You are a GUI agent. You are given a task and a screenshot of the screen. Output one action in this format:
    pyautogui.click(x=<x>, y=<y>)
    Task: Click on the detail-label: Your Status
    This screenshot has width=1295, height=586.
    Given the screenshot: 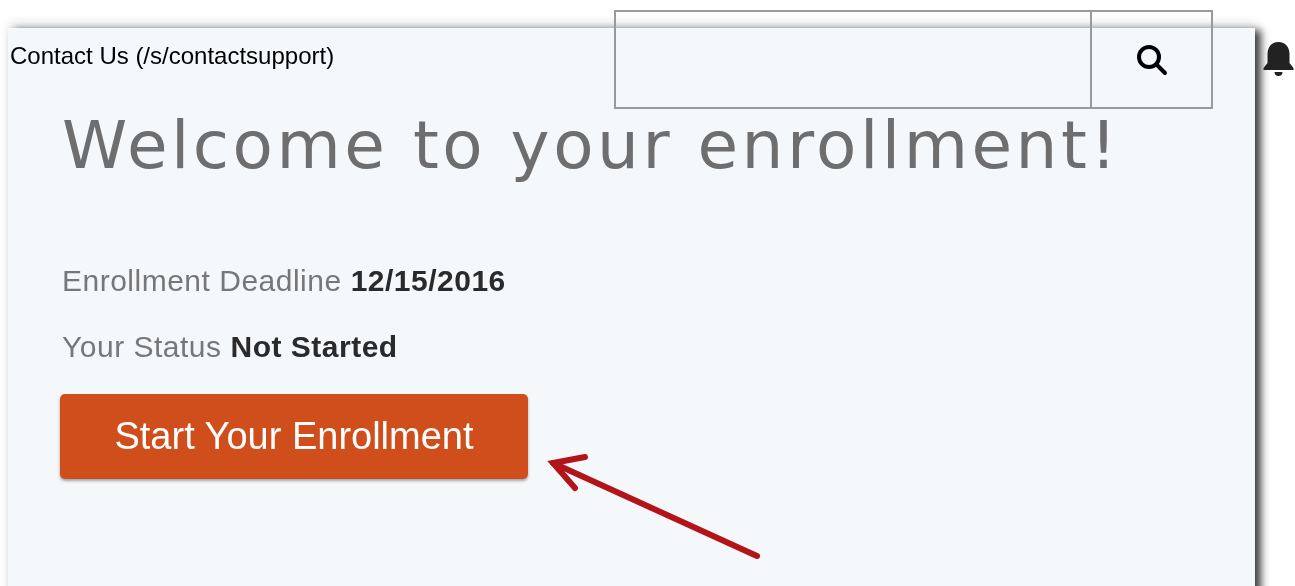 What is the action you would take?
    pyautogui.click(x=142, y=346)
    